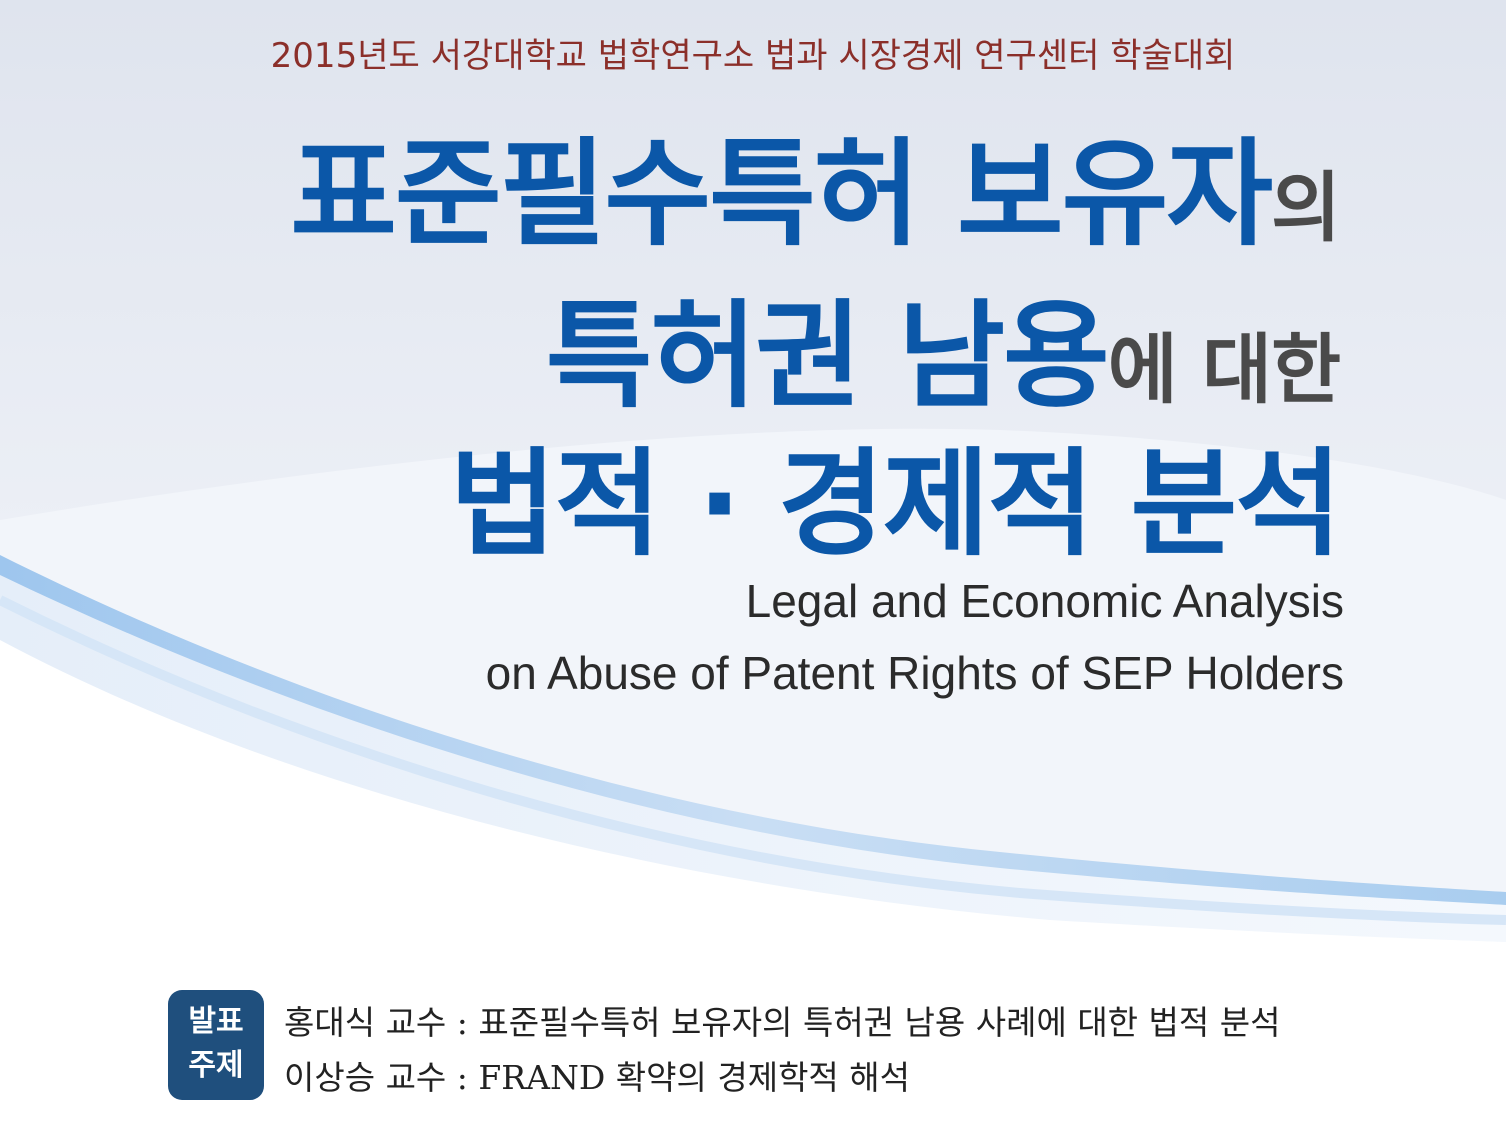  I want to click on english-title-line-2: on Abuse of Patent Rights of SEP Holders, so click(914, 673).